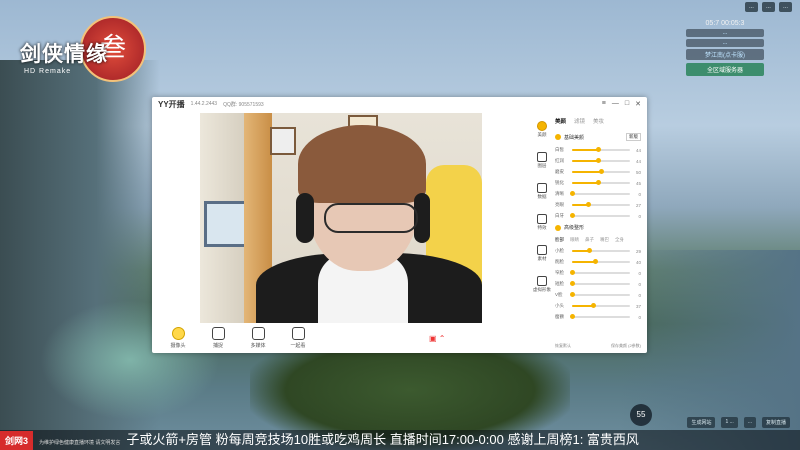 The image size is (800, 450). Describe the element at coordinates (542, 160) in the screenshot. I see `sidebar-item-layers: 图层` at that location.